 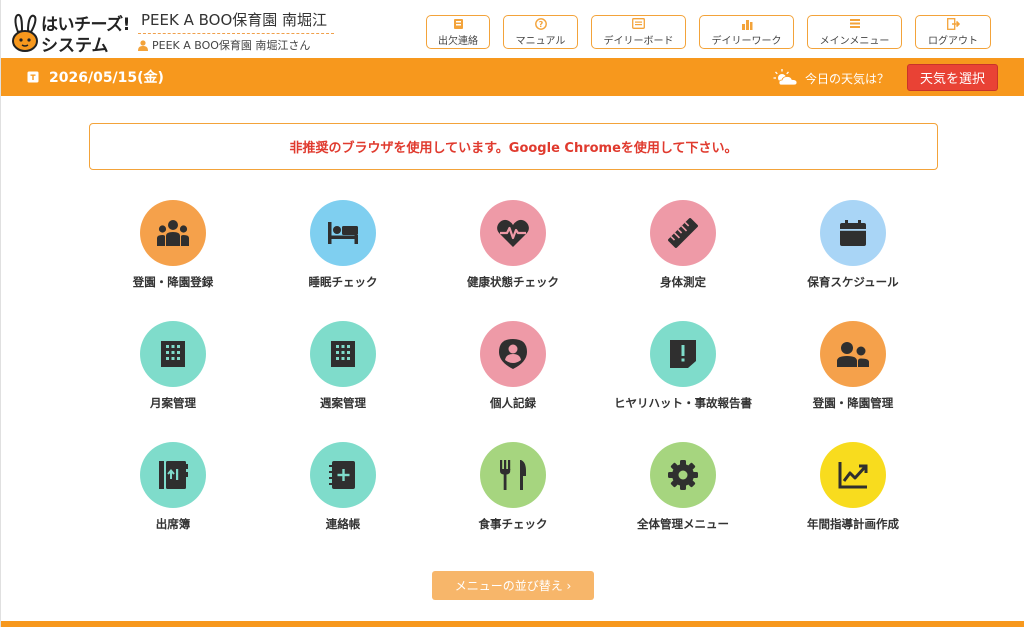 I want to click on current-date: 2026/05/15(金), so click(x=106, y=78).